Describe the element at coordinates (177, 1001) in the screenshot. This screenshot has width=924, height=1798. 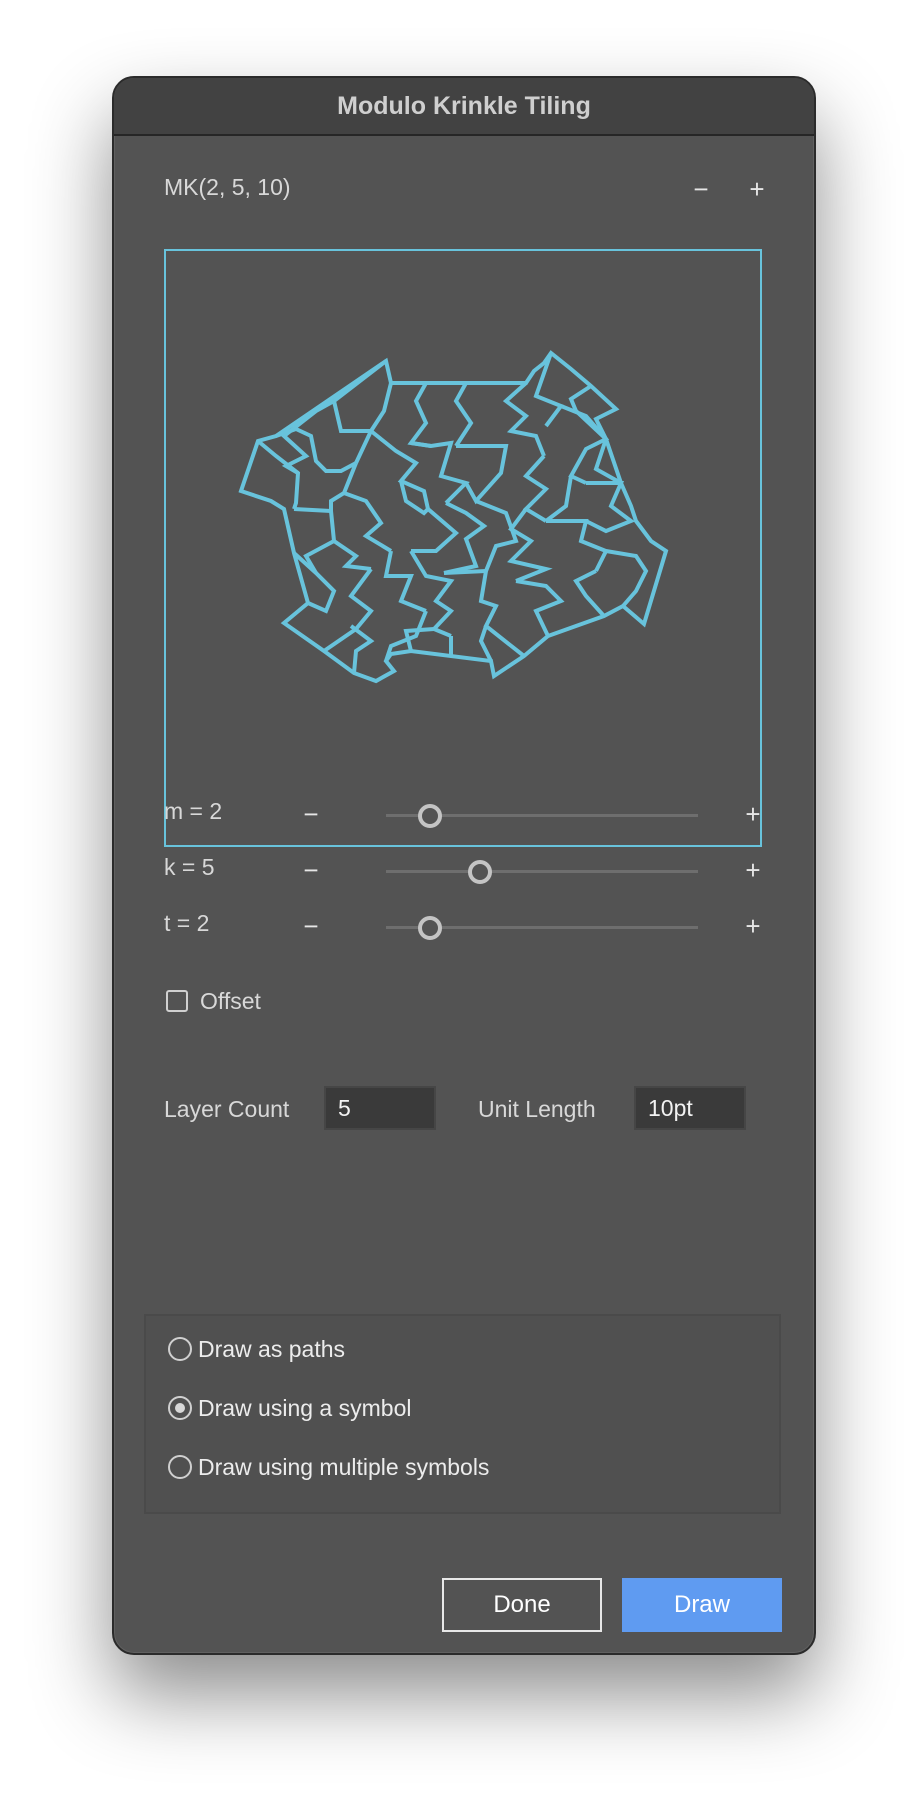
I see `offset-checkbox` at that location.